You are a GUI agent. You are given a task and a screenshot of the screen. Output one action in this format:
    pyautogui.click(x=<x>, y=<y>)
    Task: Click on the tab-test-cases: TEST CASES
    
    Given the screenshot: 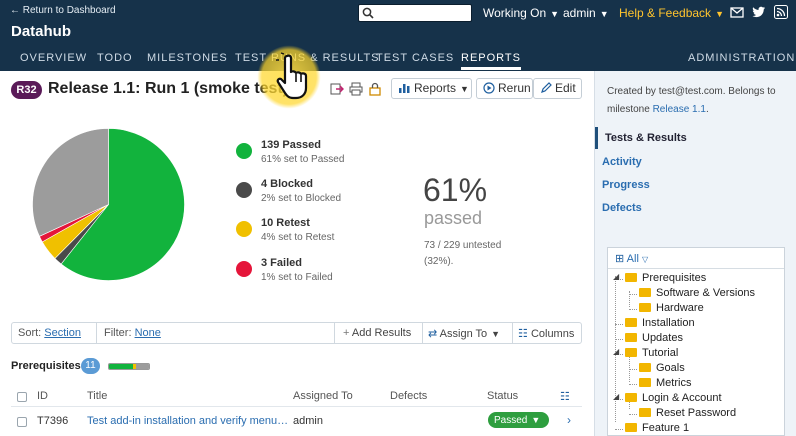 What is the action you would take?
    pyautogui.click(x=415, y=60)
    